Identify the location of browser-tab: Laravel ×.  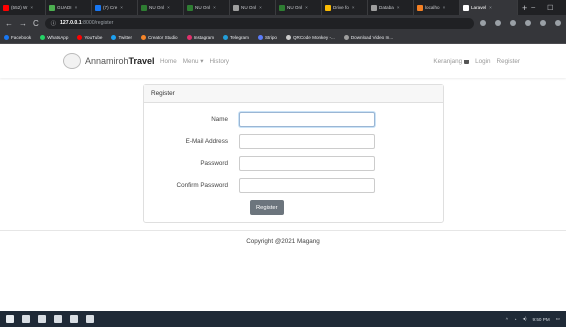
(489, 7).